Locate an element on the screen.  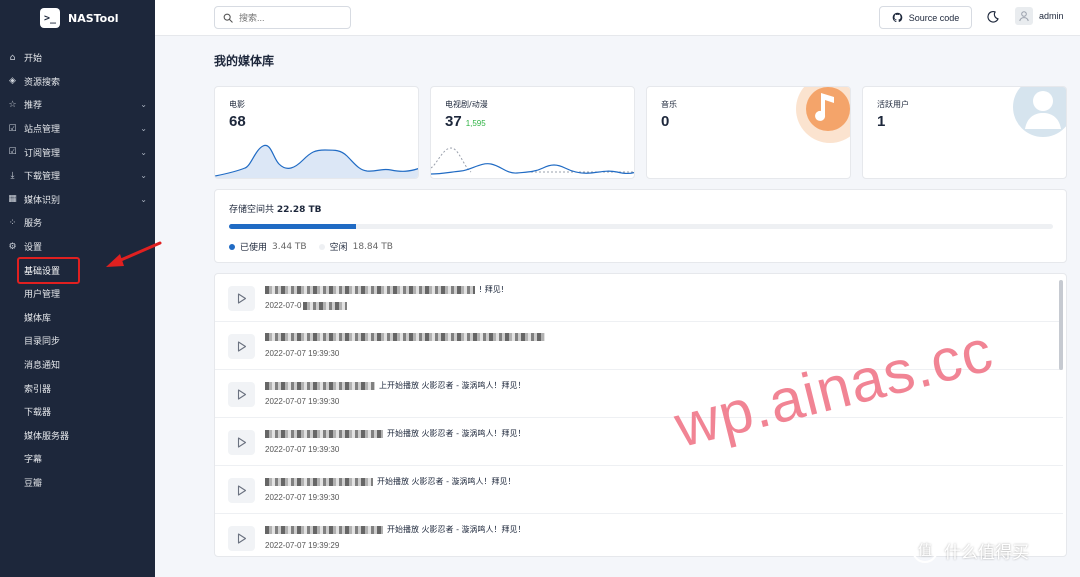
star-icon: ☆ is located at coordinates (12, 104).